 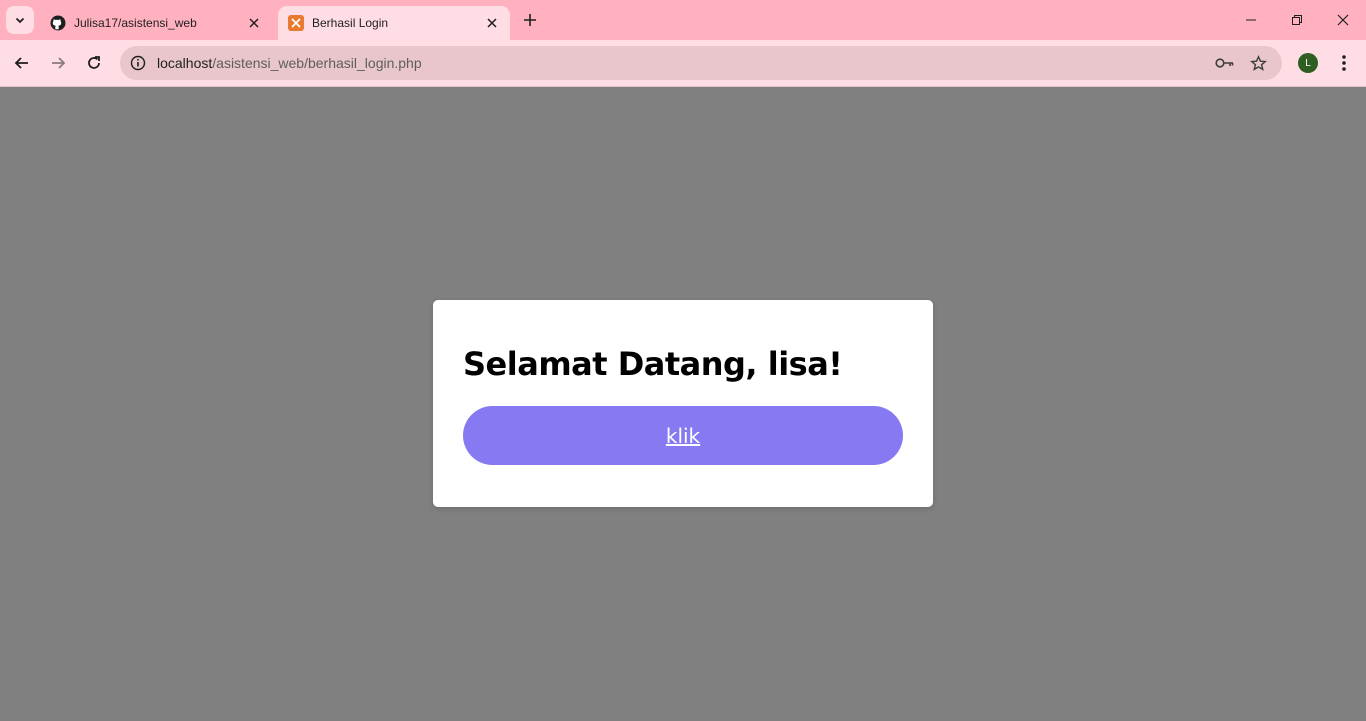 What do you see at coordinates (317, 63) in the screenshot?
I see `url-path: /asistensi_web/berhasil_login.php` at bounding box center [317, 63].